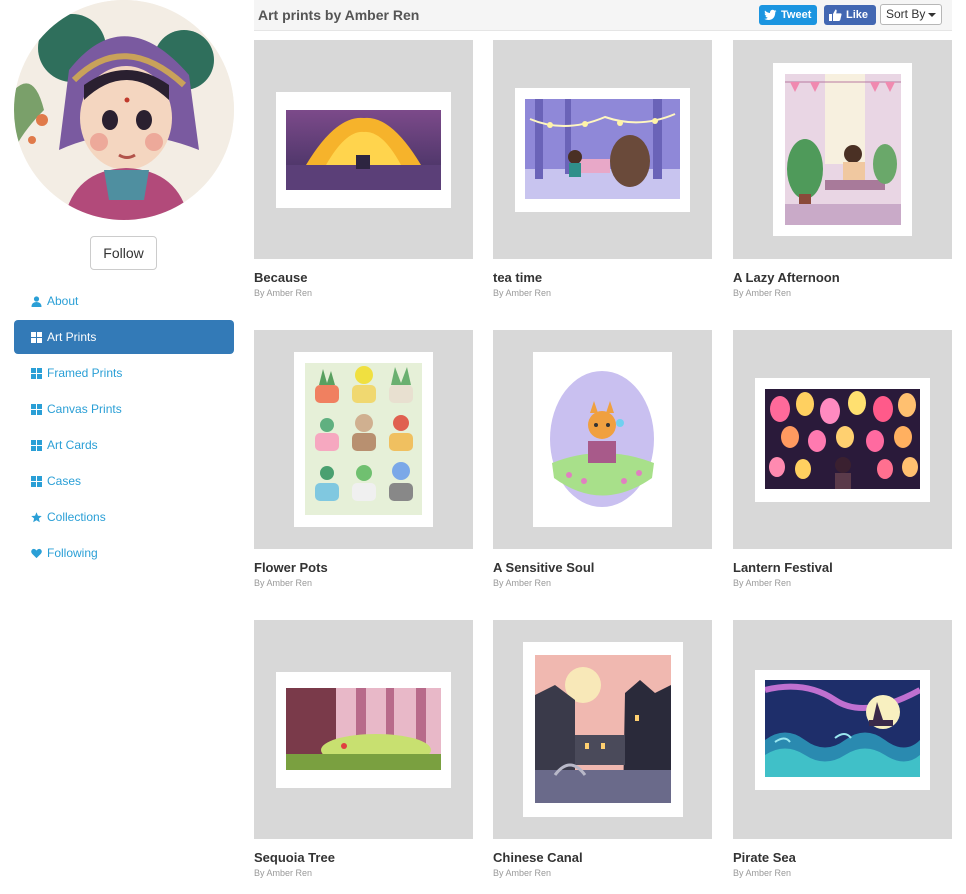  Describe the element at coordinates (124, 517) in the screenshot. I see `nav-item-collections: Collections` at that location.